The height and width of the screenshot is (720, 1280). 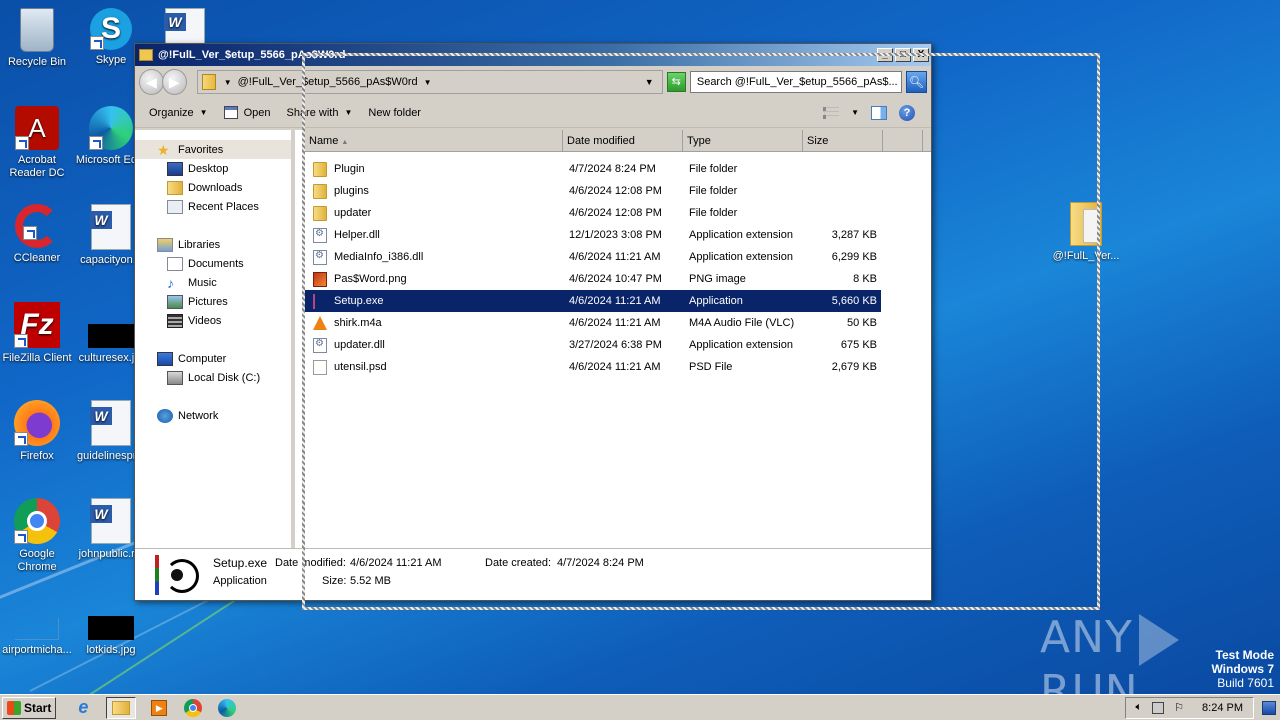 What do you see at coordinates (37, 431) in the screenshot?
I see `desktop-icon-firefox: Firefox` at bounding box center [37, 431].